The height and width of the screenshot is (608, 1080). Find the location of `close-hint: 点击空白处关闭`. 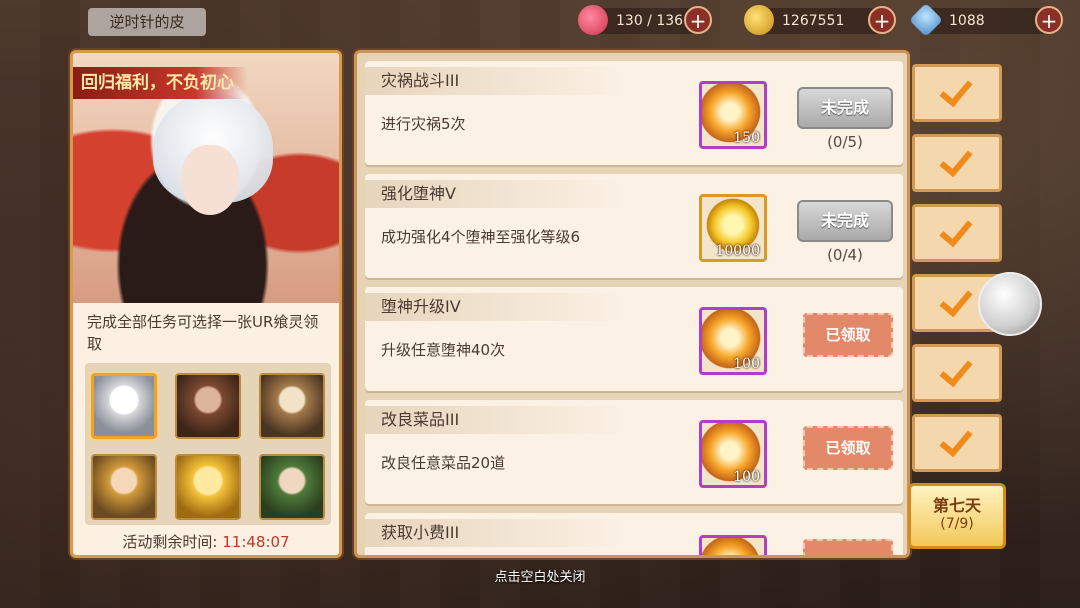

close-hint: 点击空白处关闭 is located at coordinates (540, 577).